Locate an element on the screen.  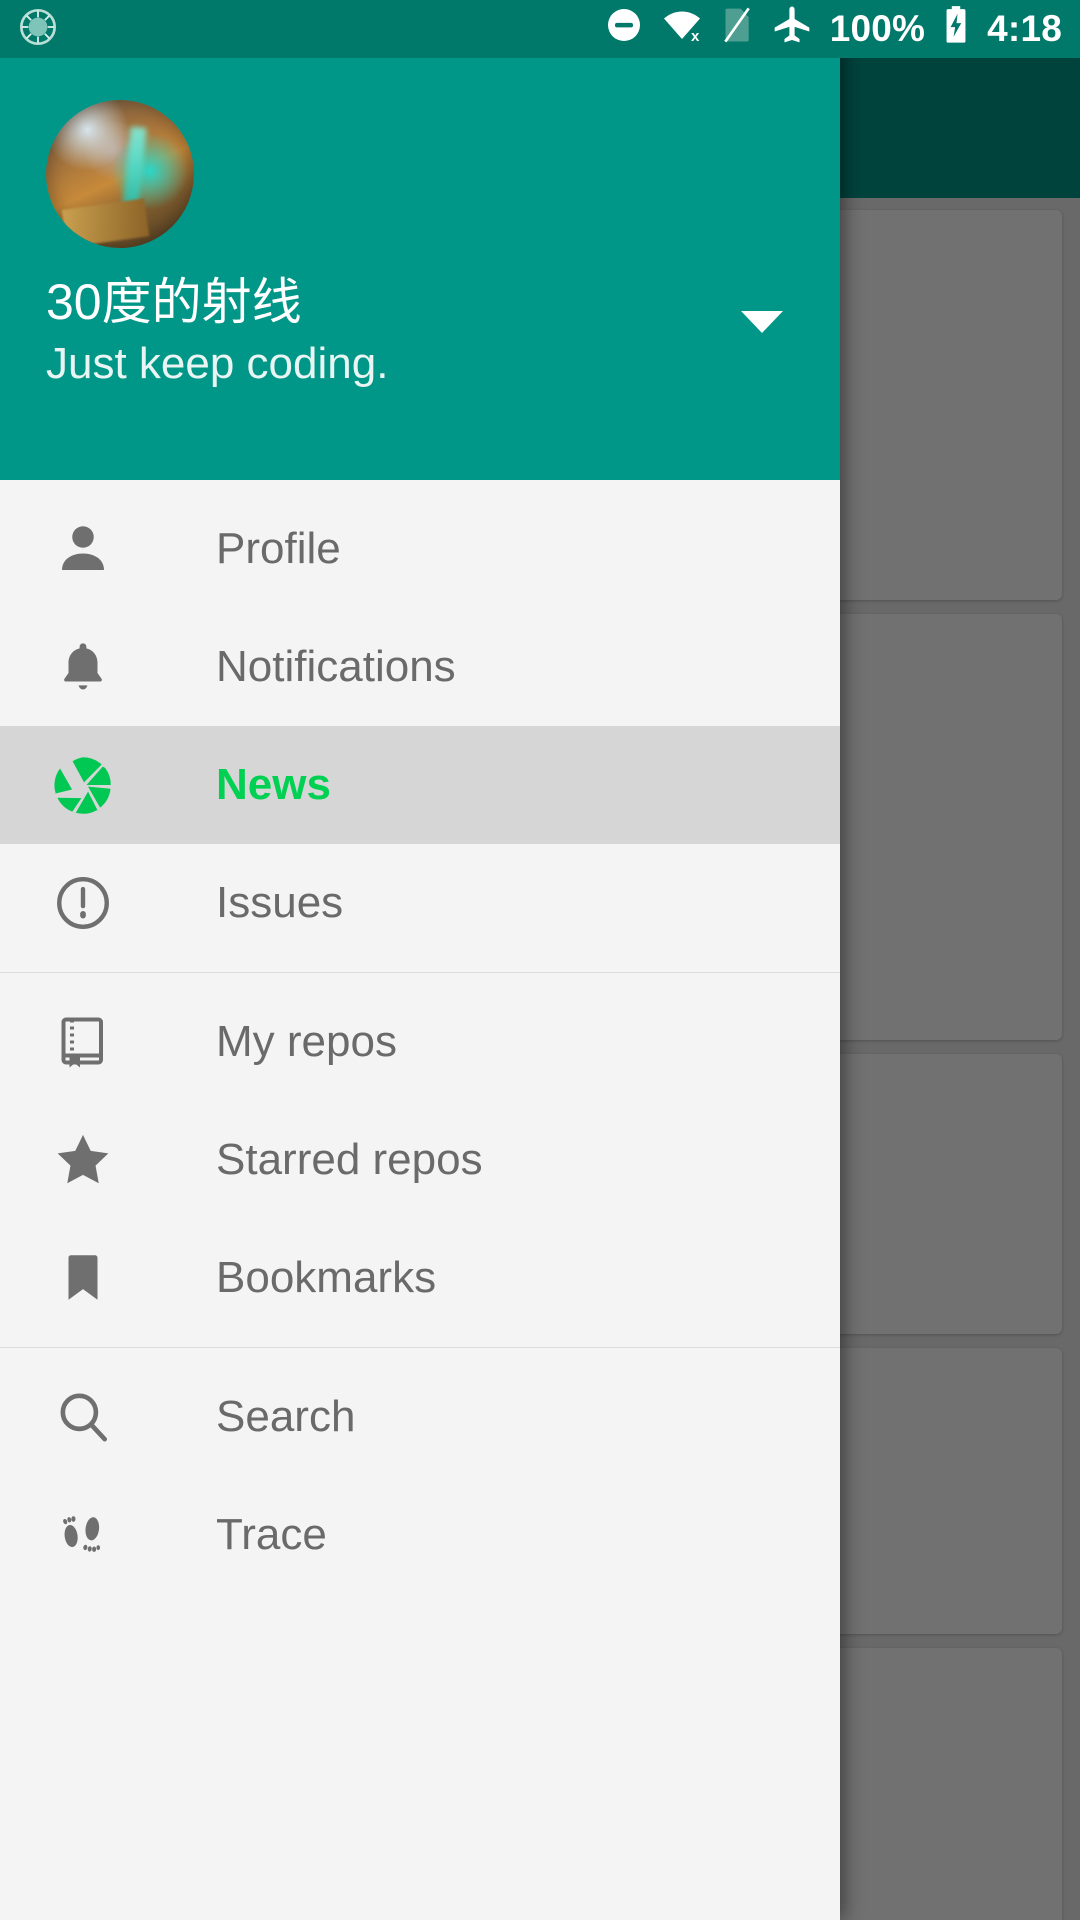
status-bar-system-icons: x 100% 4:18 is located at coordinates (833, 29).